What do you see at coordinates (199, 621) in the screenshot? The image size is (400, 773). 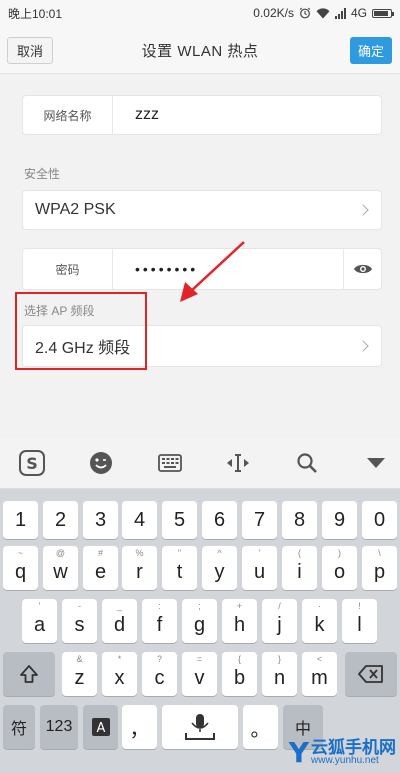 I see `key-g: ; g` at bounding box center [199, 621].